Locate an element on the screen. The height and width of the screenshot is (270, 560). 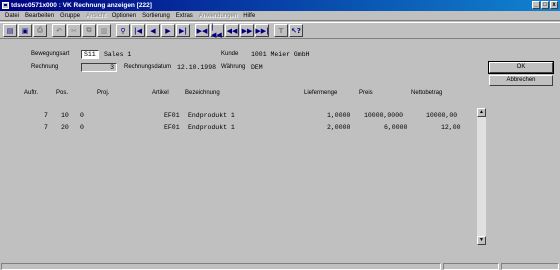
cell-preis: 6,0000 is located at coordinates (396, 127).